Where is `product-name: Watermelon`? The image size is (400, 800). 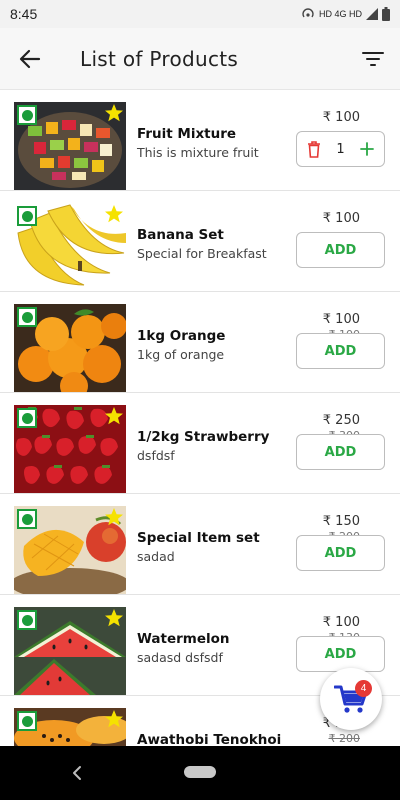 product-name: Watermelon is located at coordinates (183, 639).